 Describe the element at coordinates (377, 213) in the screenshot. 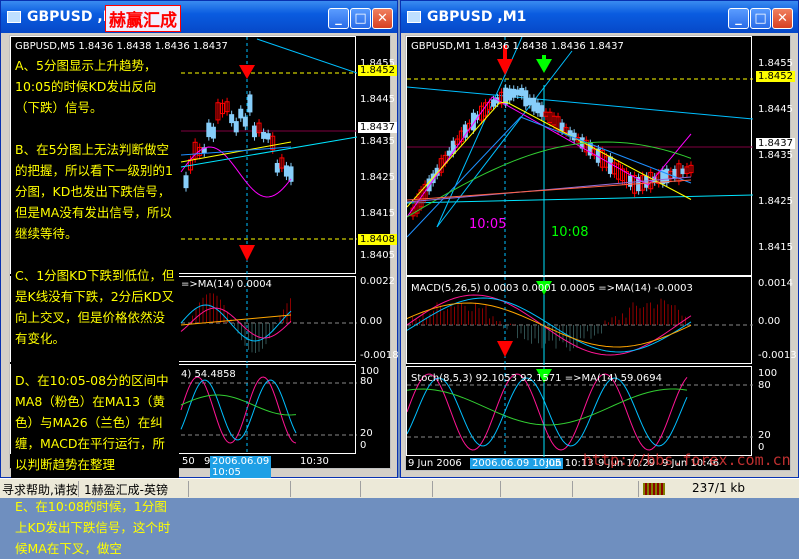

I see `tick: 1.8415` at that location.